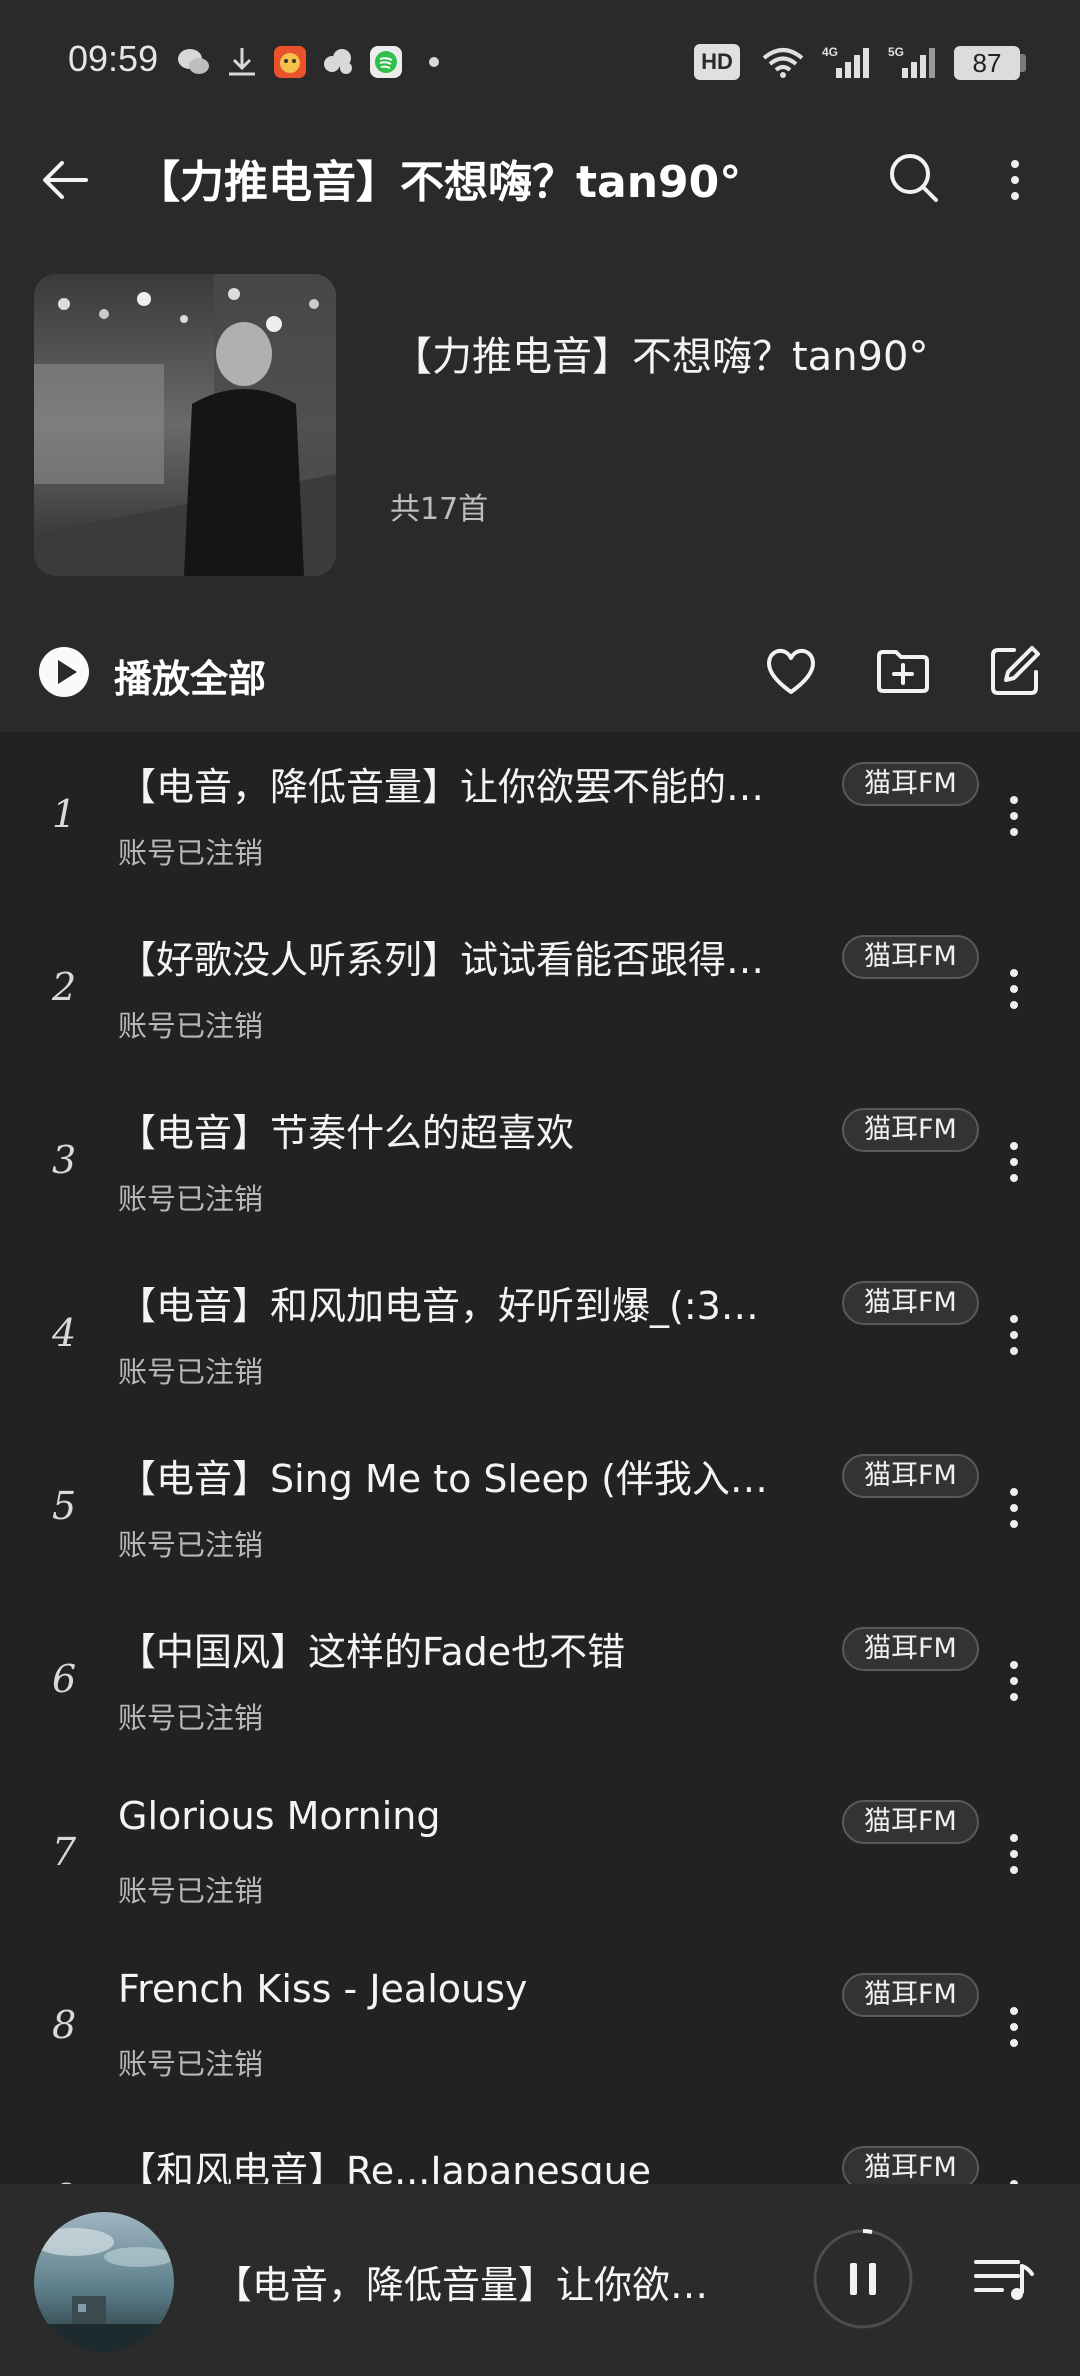 Image resolution: width=1080 pixels, height=2376 pixels. What do you see at coordinates (64, 672) in the screenshot?
I see `play-circle-icon` at bounding box center [64, 672].